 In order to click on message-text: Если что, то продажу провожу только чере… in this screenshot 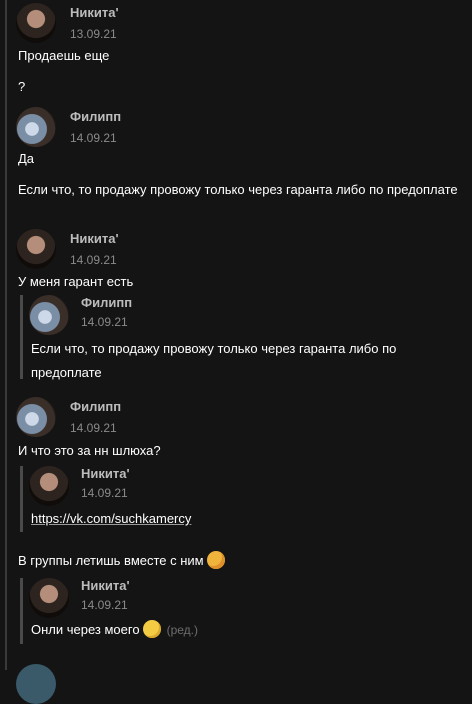, I will do `click(238, 189)`.